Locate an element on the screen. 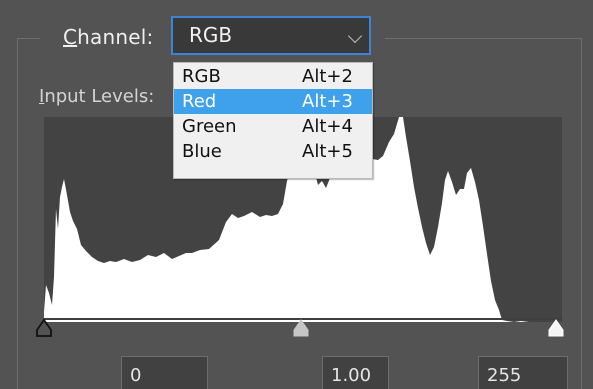  channel-menu-shortcut: Alt+2 is located at coordinates (327, 76).